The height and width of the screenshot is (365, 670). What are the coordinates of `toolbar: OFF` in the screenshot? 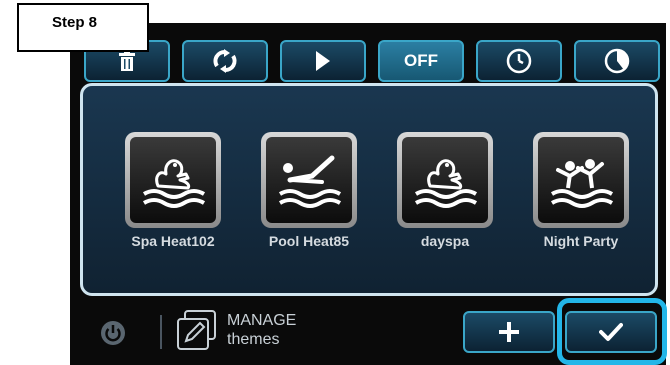 It's located at (375, 62).